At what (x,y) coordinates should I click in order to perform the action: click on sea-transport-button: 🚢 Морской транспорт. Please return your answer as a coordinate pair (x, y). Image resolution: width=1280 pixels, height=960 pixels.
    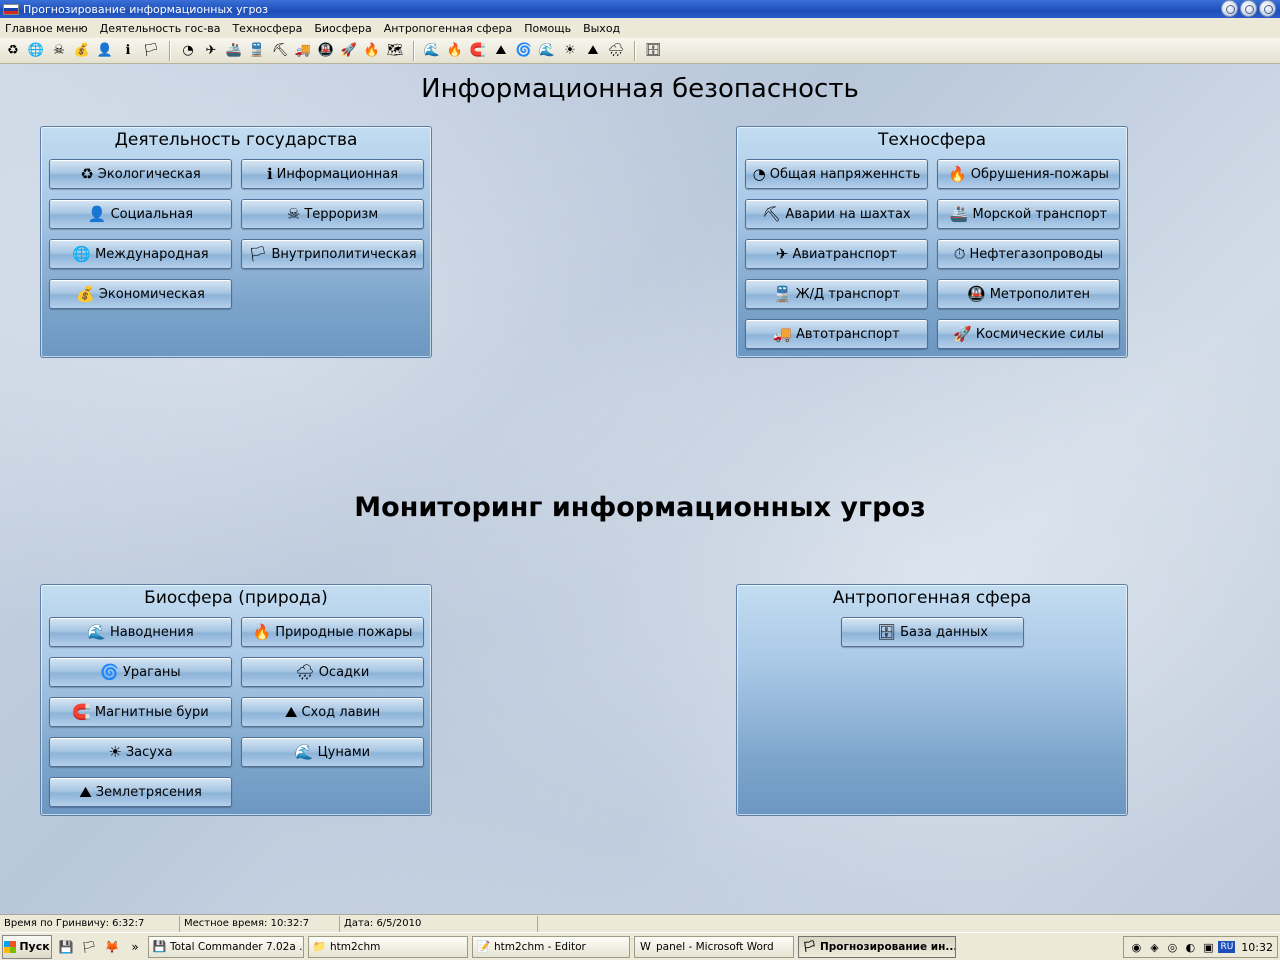
    Looking at the image, I should click on (1028, 214).